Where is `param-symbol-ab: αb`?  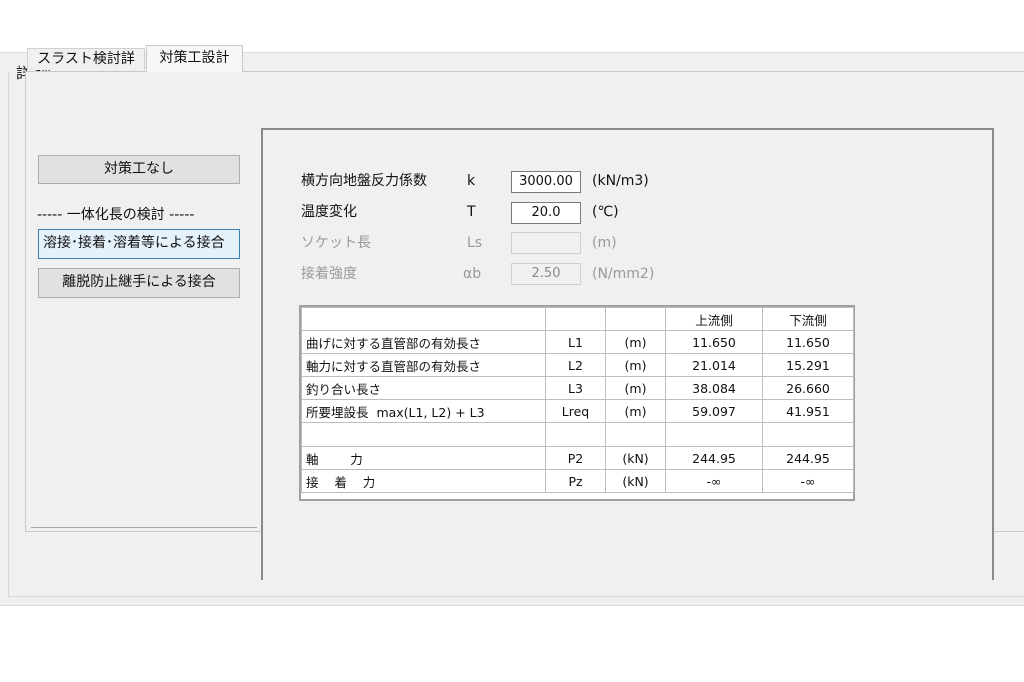 param-symbol-ab: αb is located at coordinates (472, 274).